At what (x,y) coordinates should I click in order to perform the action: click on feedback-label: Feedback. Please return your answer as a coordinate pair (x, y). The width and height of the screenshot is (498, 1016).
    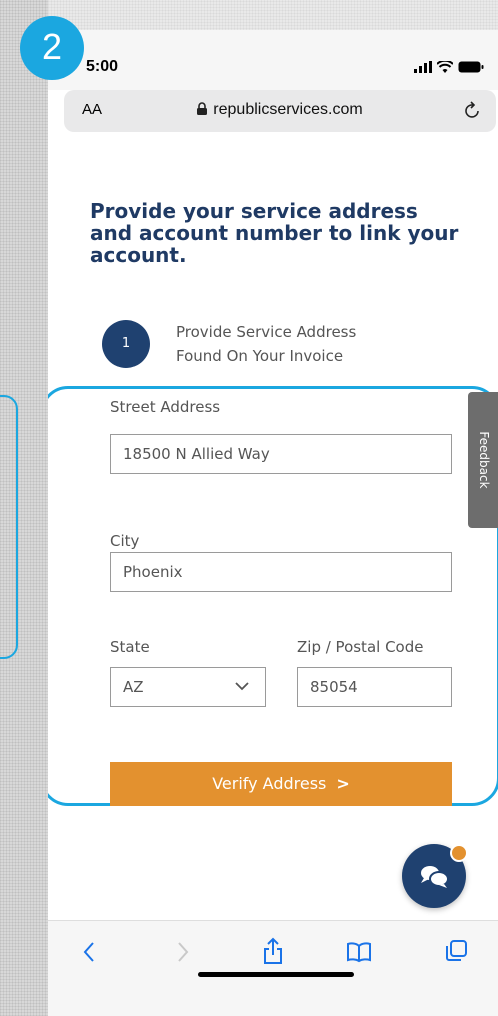
    Looking at the image, I should click on (484, 460).